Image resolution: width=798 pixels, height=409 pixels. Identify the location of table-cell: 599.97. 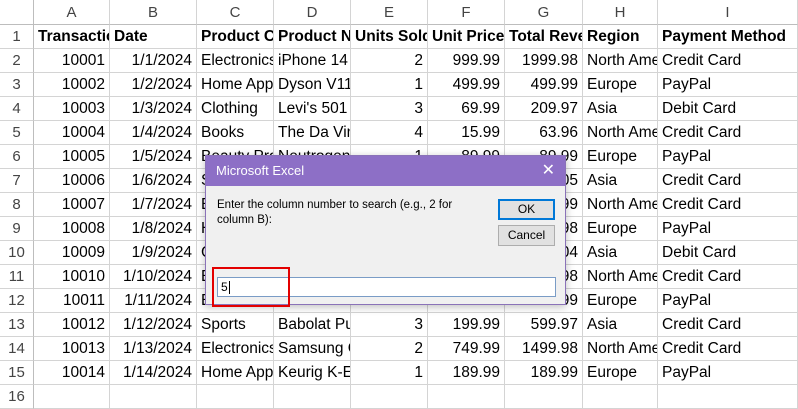
(544, 325).